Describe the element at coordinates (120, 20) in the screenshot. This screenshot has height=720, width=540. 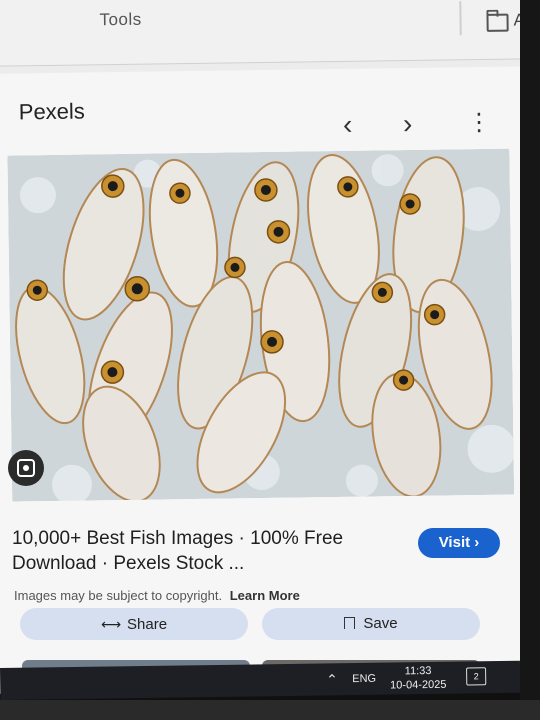
I see `tools-tab: Tools` at that location.